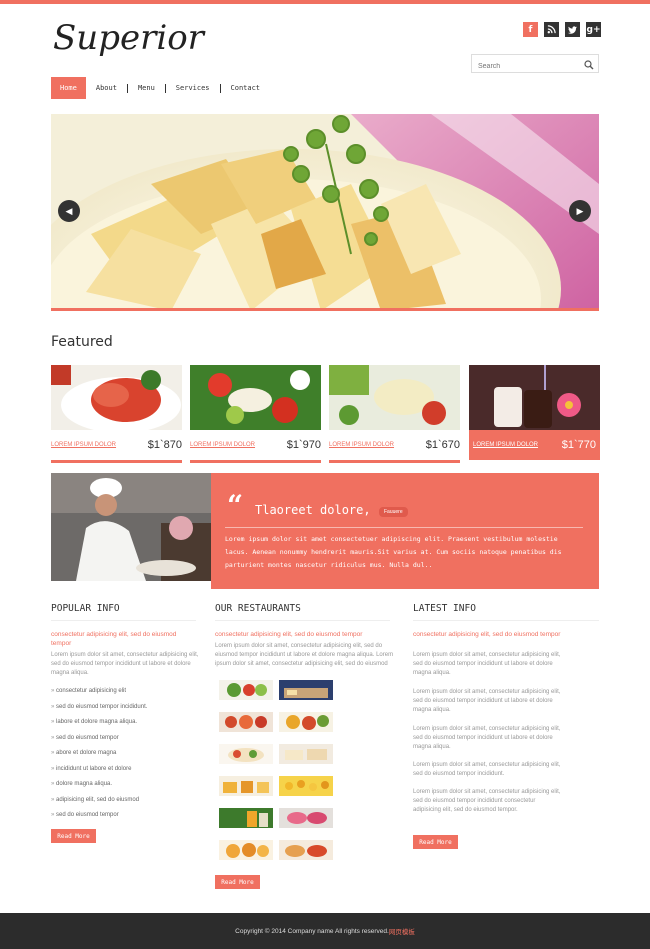 Image resolution: width=650 pixels, height=949 pixels. I want to click on restaurants-title: OUR RESTAURANTS, so click(258, 608).